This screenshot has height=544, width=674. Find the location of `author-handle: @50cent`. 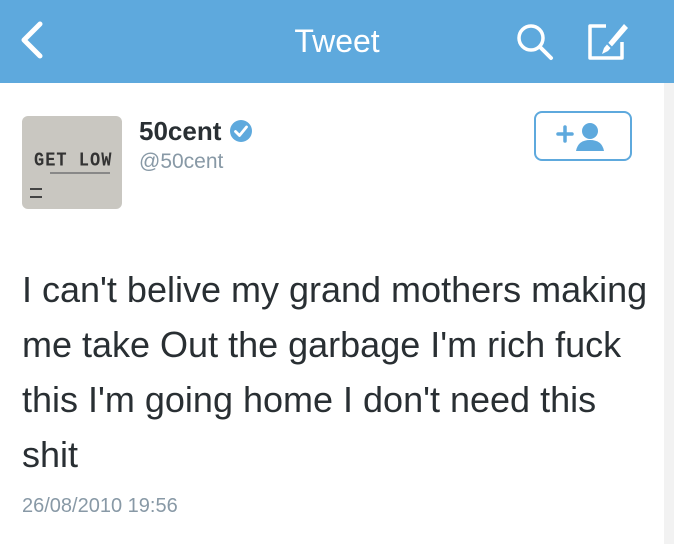

author-handle: @50cent is located at coordinates (181, 162).